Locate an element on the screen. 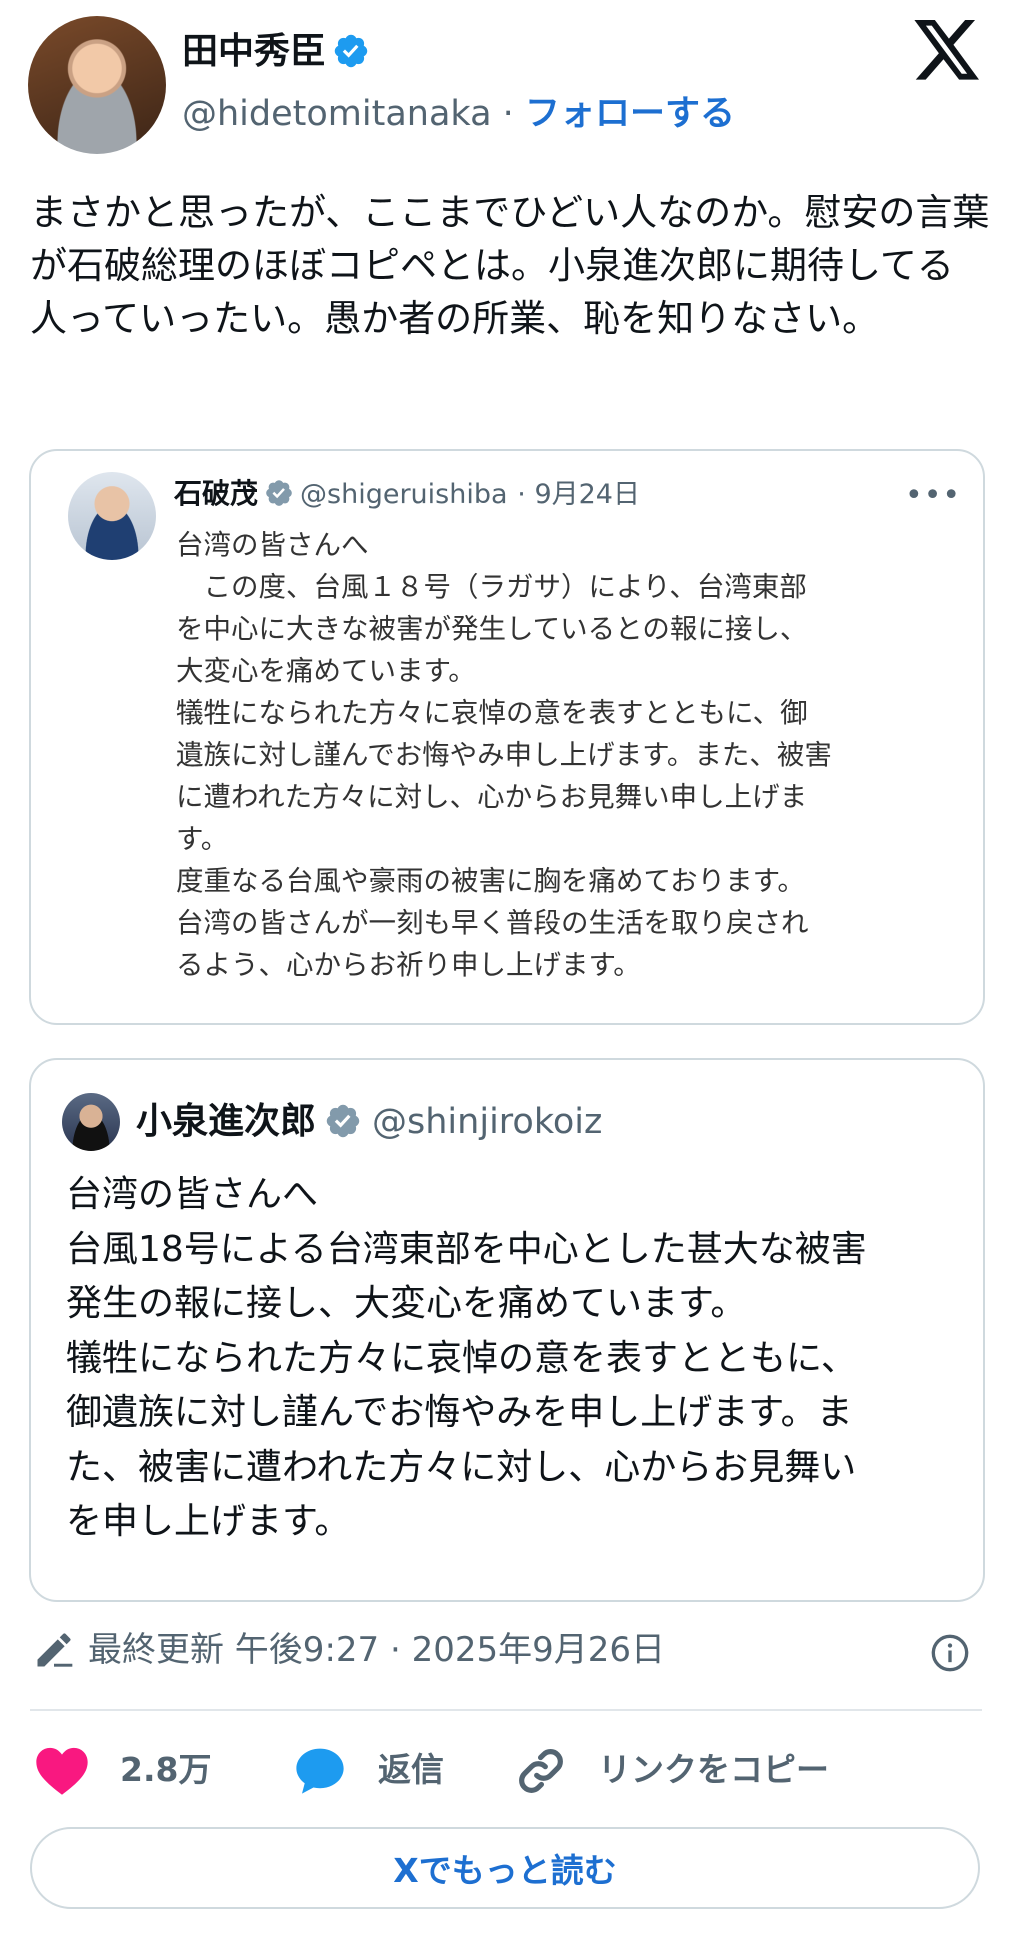 The height and width of the screenshot is (1935, 1029). author-handle-row: @hidetomitanaka · フォローする is located at coordinates (458, 114).